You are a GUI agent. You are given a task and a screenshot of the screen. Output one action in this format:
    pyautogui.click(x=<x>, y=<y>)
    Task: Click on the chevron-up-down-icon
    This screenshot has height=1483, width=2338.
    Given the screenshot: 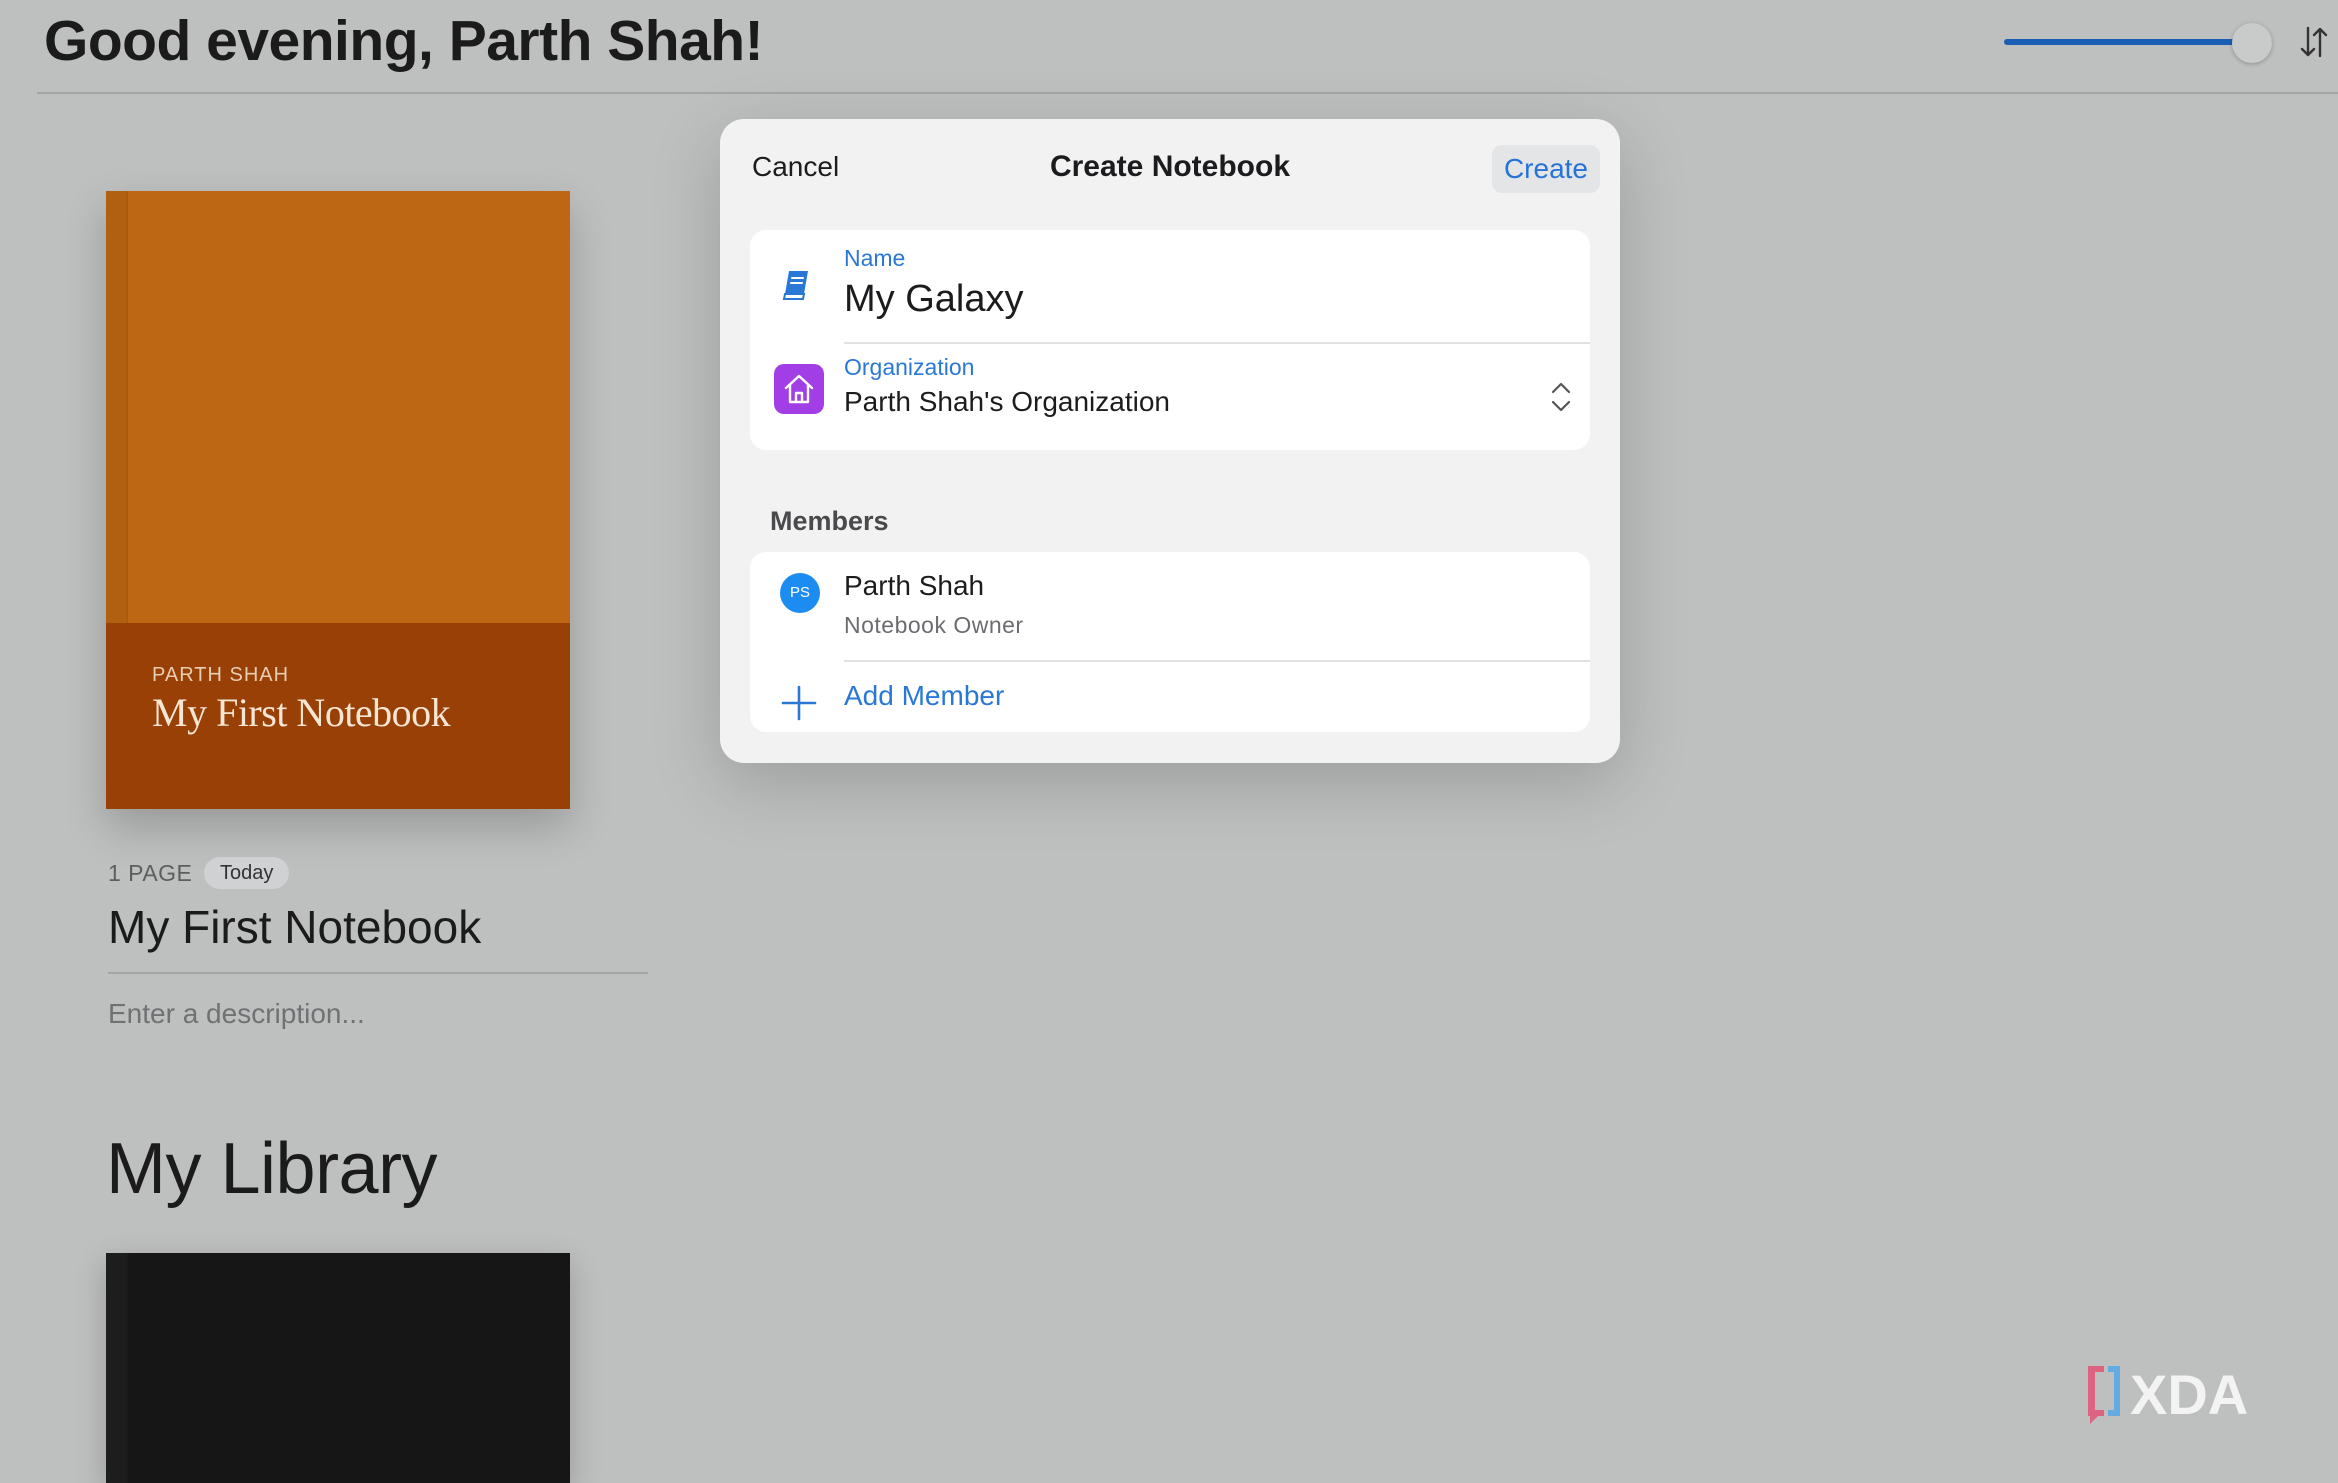 What is the action you would take?
    pyautogui.click(x=1561, y=397)
    